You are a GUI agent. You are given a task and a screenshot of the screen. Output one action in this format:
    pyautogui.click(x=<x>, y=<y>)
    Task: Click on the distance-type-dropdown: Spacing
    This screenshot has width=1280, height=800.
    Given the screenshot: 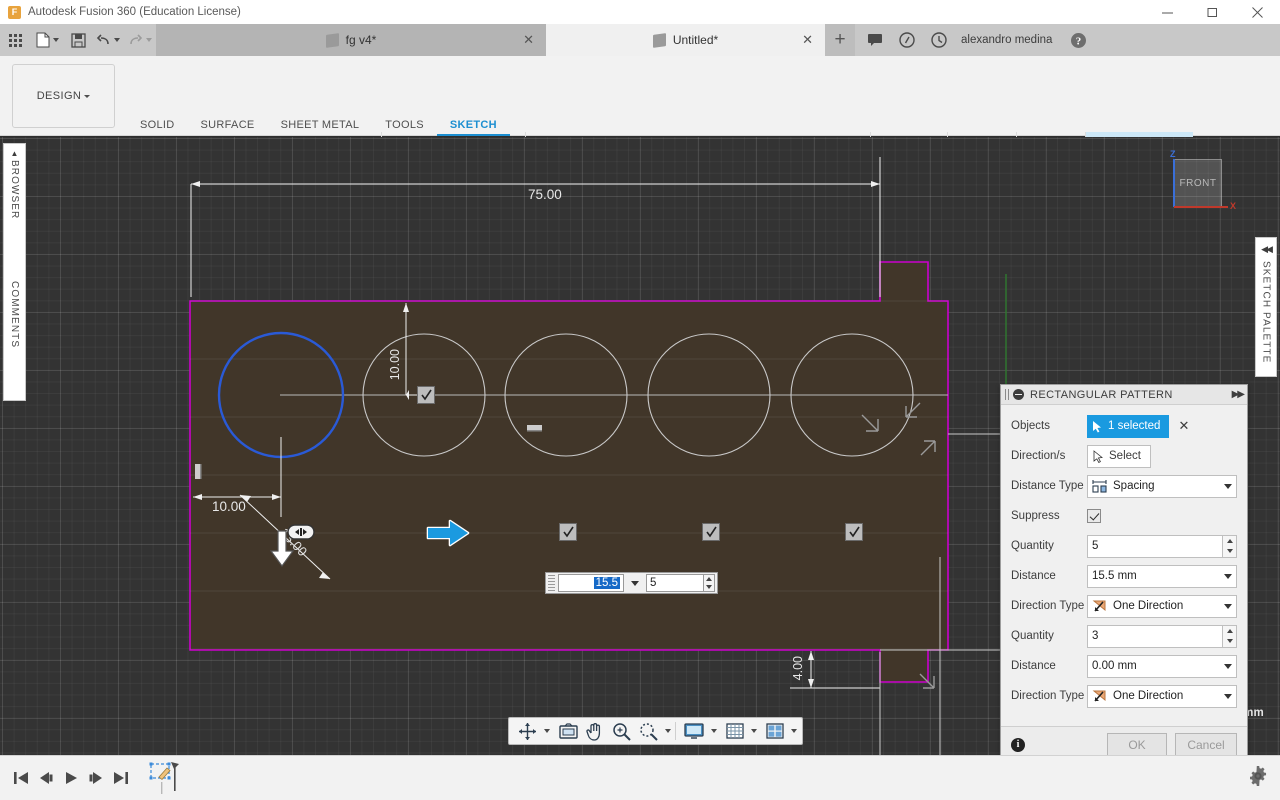 What is the action you would take?
    pyautogui.click(x=1162, y=486)
    